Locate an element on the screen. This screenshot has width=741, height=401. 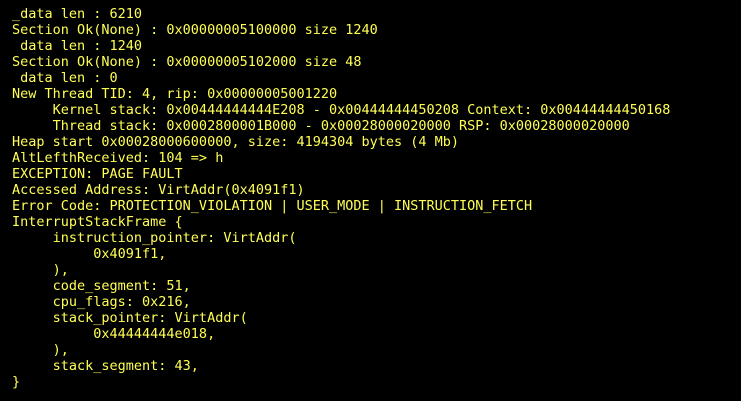
console-line-new-thread: New Thread TID: 4, rip: 0x00000005001220 is located at coordinates (175, 94).